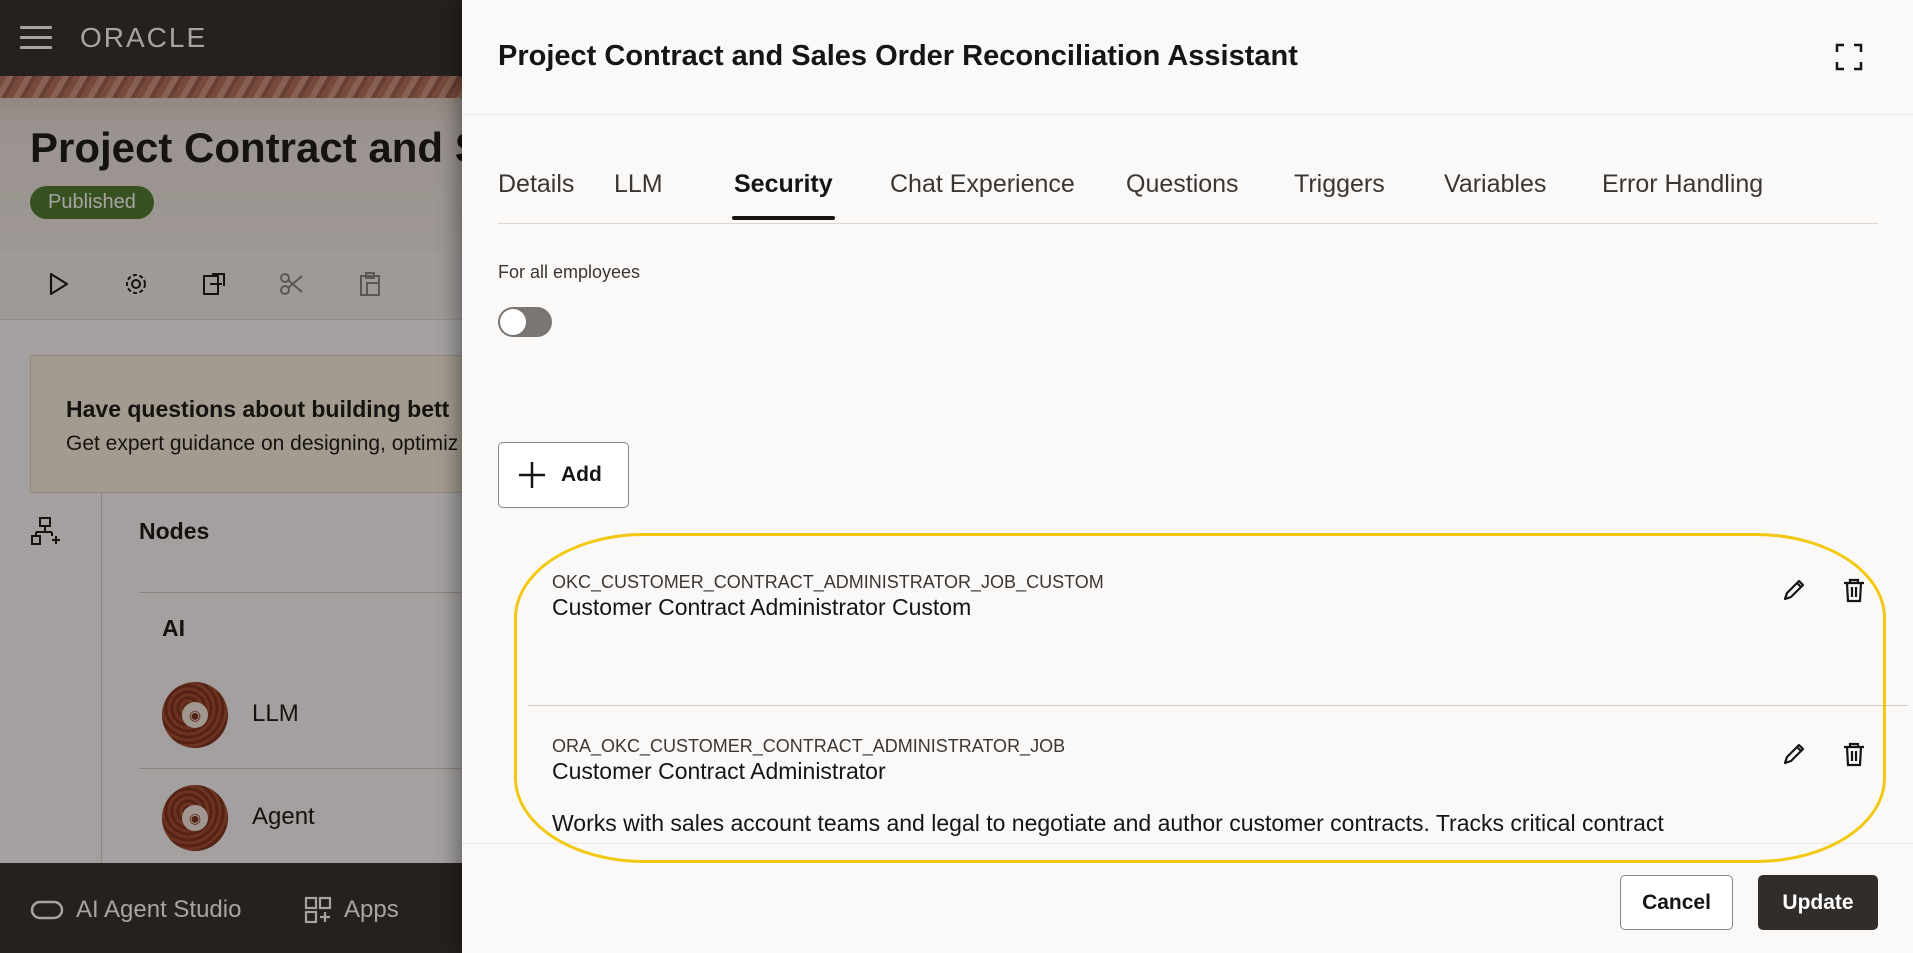  What do you see at coordinates (762, 607) in the screenshot?
I see `role-name: Customer Contract Administrator Custom` at bounding box center [762, 607].